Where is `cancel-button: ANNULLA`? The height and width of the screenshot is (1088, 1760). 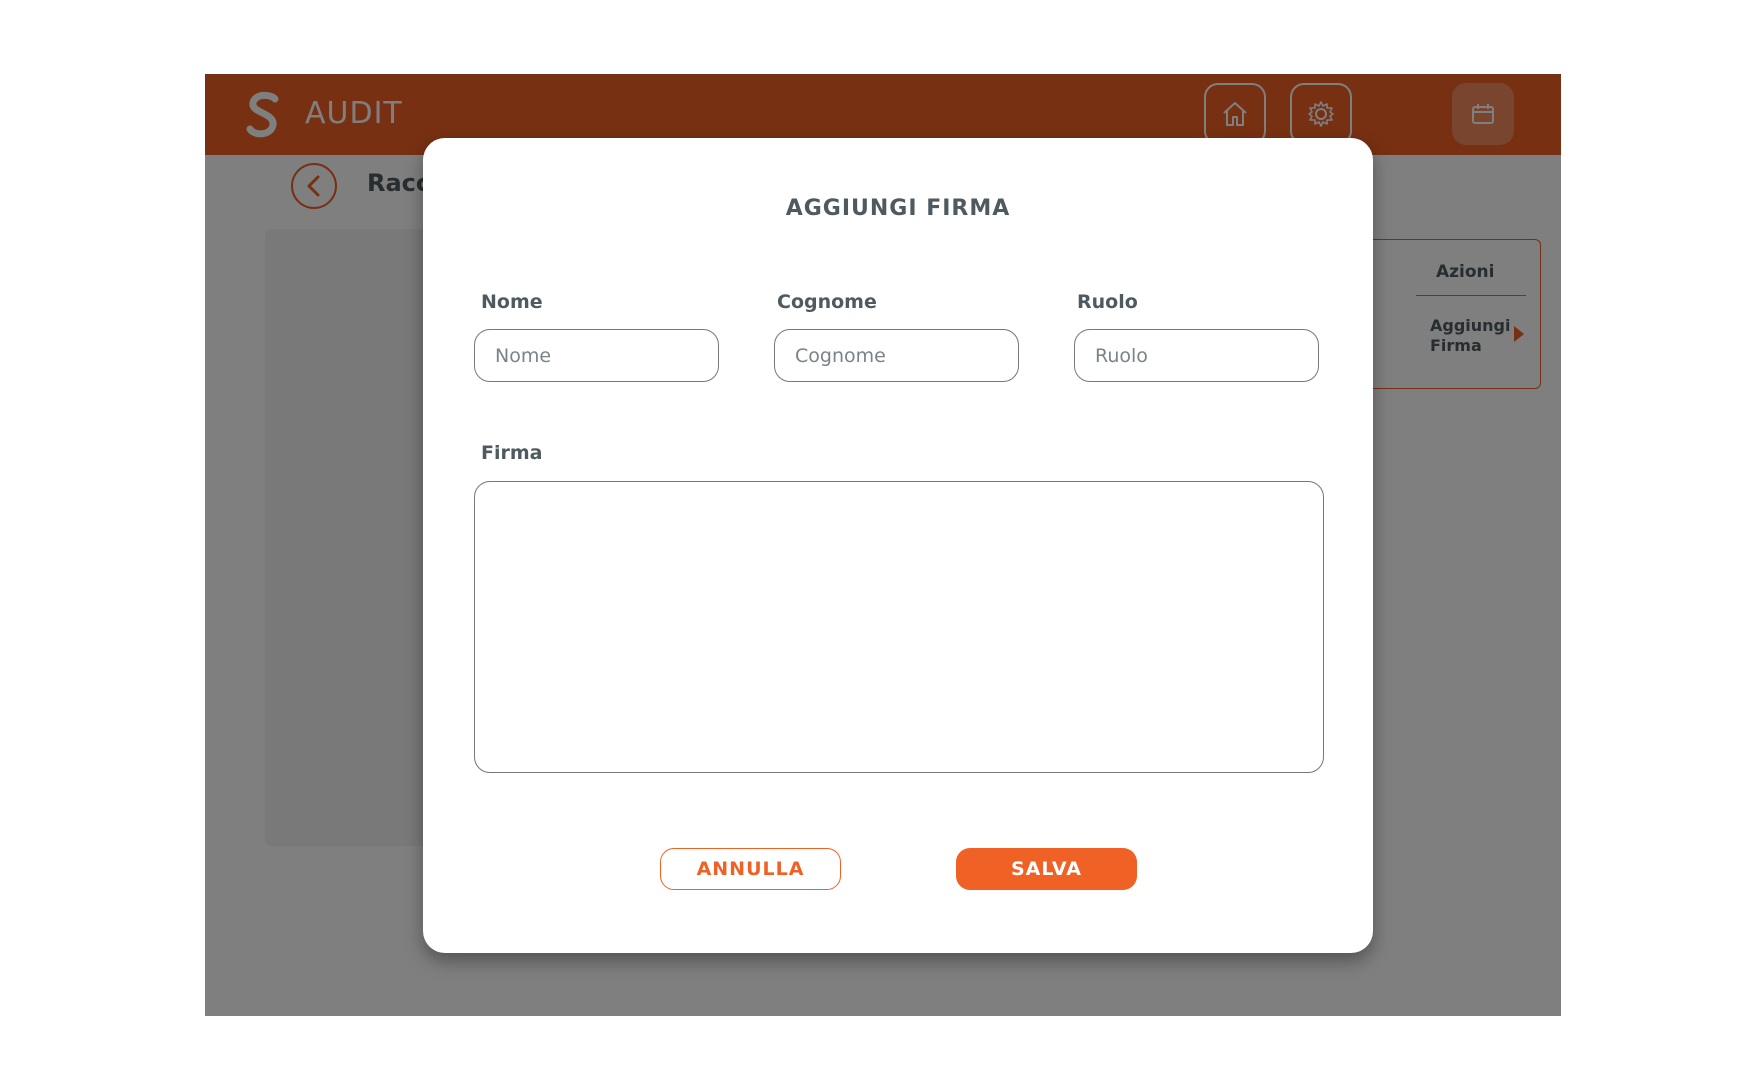
cancel-button: ANNULLA is located at coordinates (750, 869).